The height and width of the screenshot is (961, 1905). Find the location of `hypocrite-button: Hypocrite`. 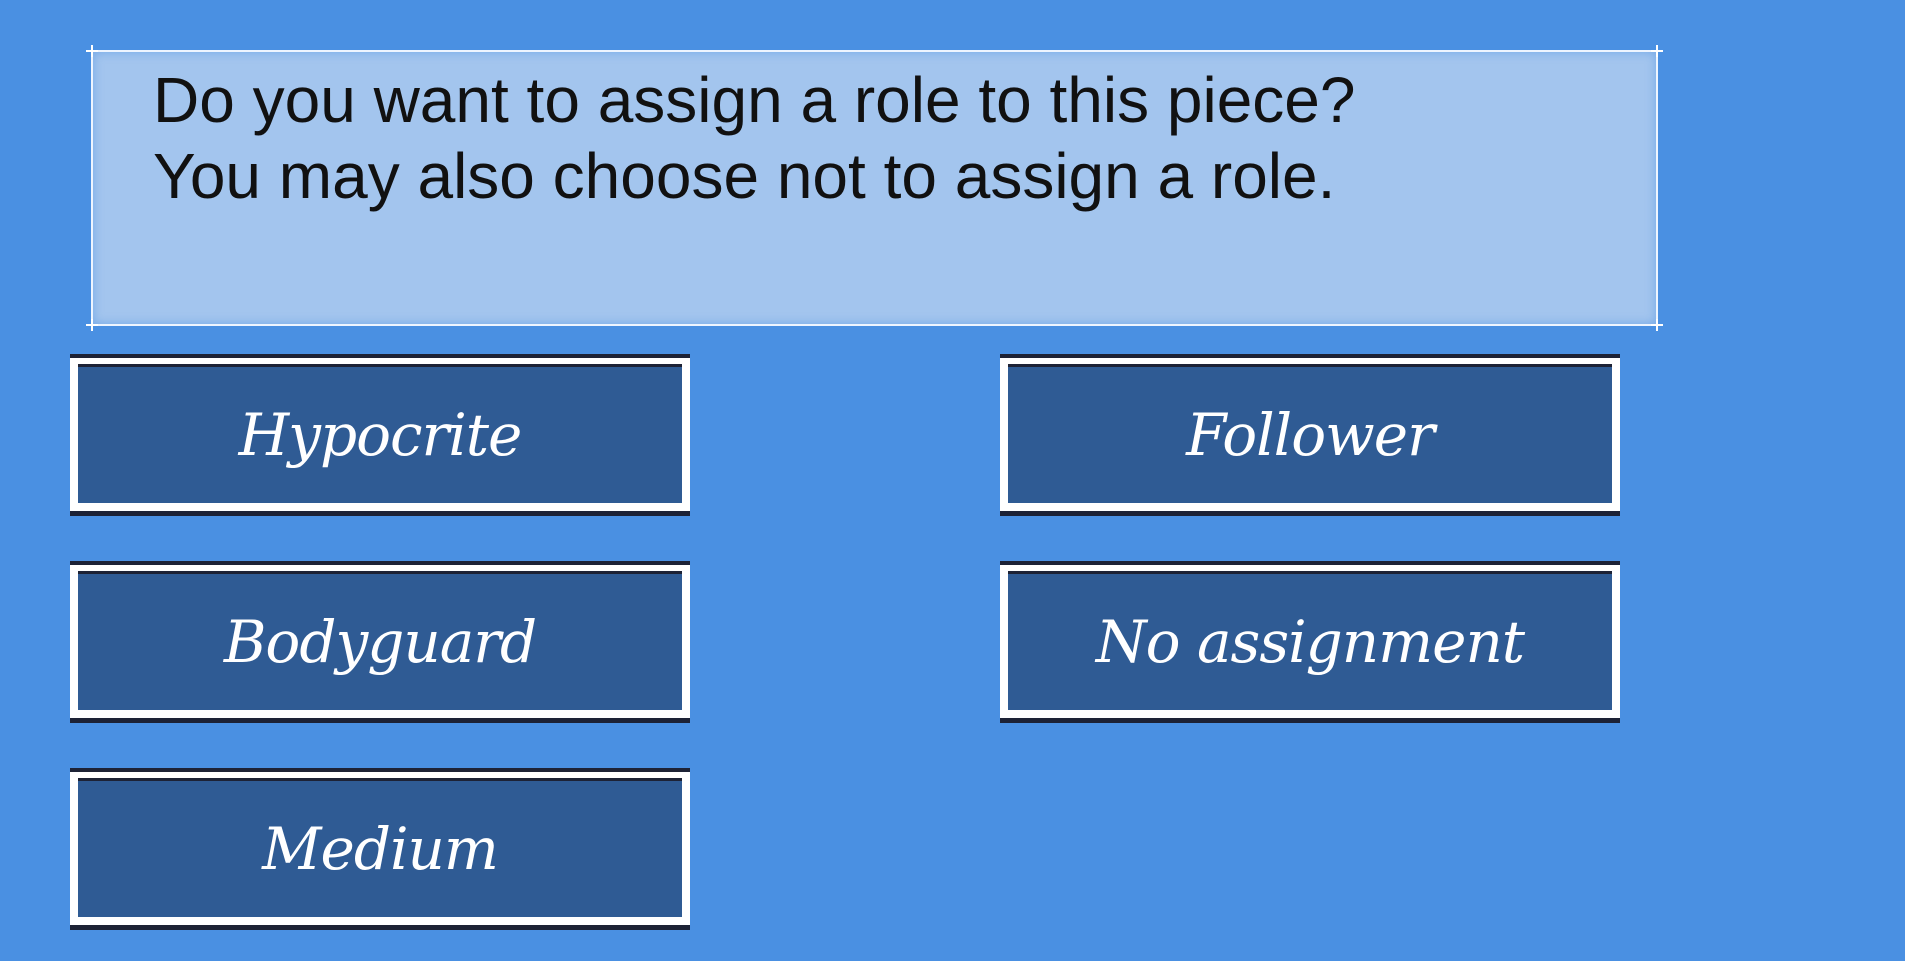

hypocrite-button: Hypocrite is located at coordinates (380, 435).